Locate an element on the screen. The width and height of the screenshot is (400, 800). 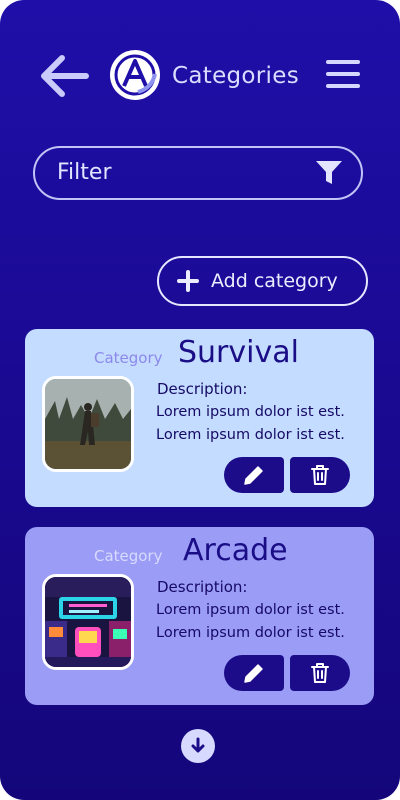
add-category-button: Add category is located at coordinates (262, 281).